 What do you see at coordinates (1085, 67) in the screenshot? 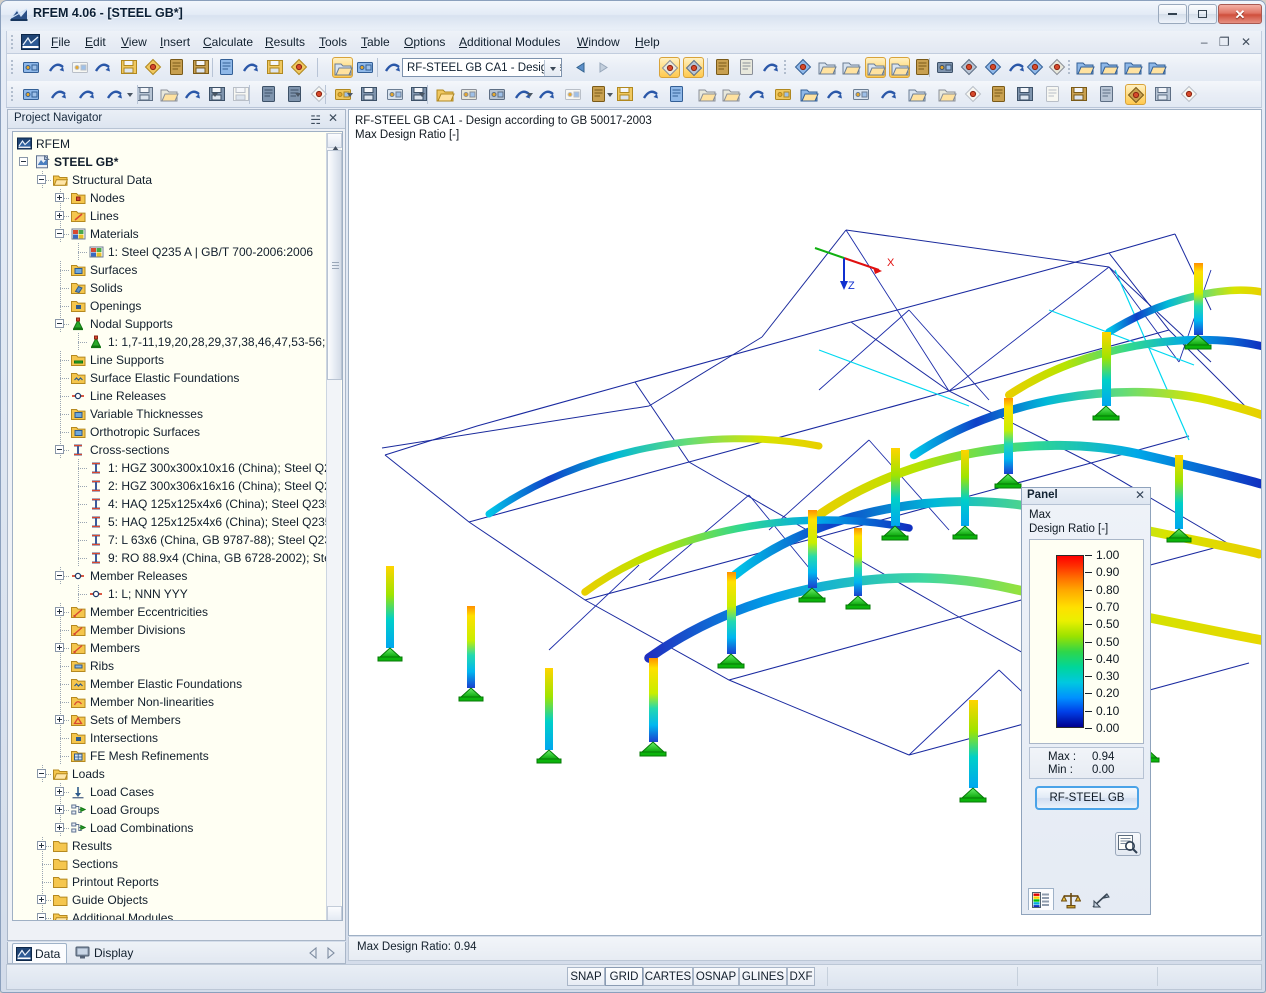
I see `view-dir-0-icon` at bounding box center [1085, 67].